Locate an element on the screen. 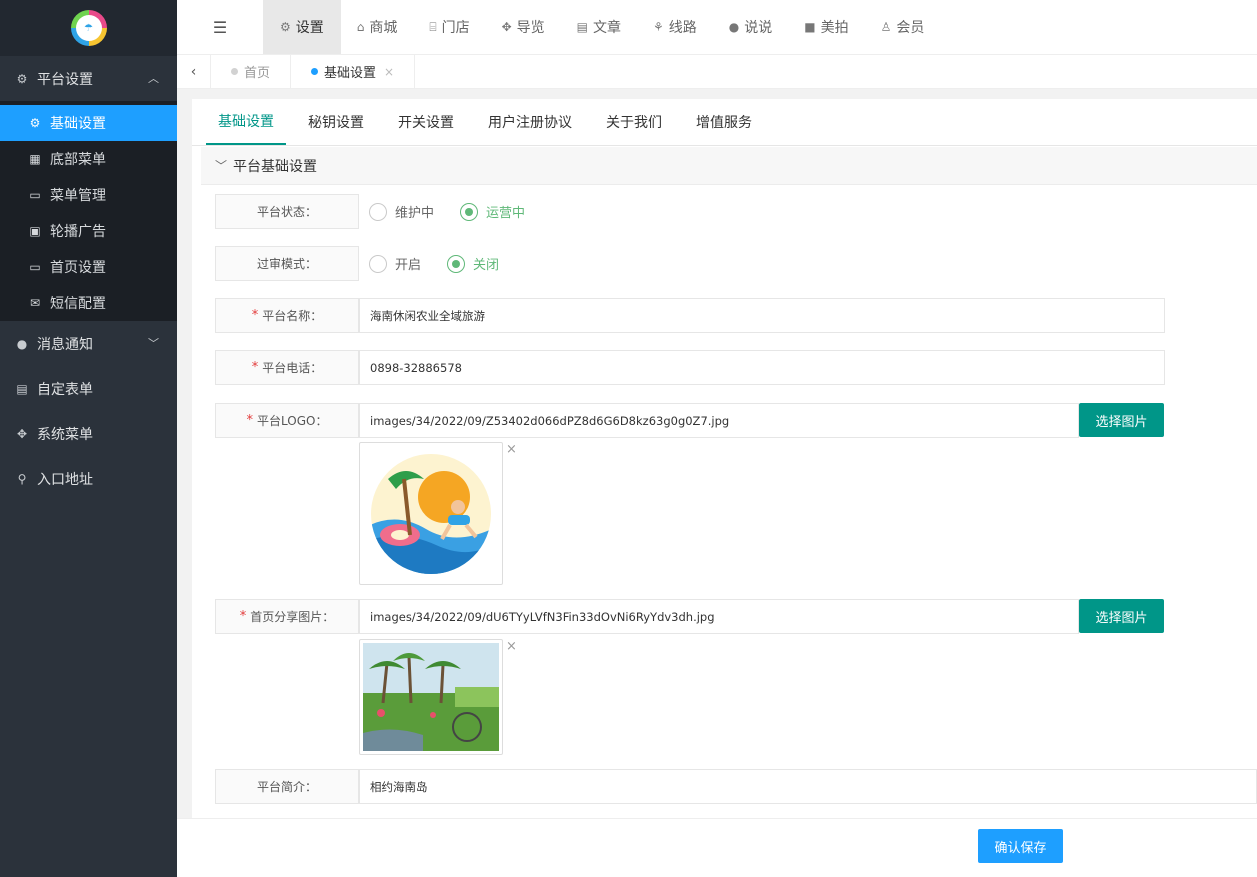  logo-label: * 平台LOGO： is located at coordinates (287, 420).